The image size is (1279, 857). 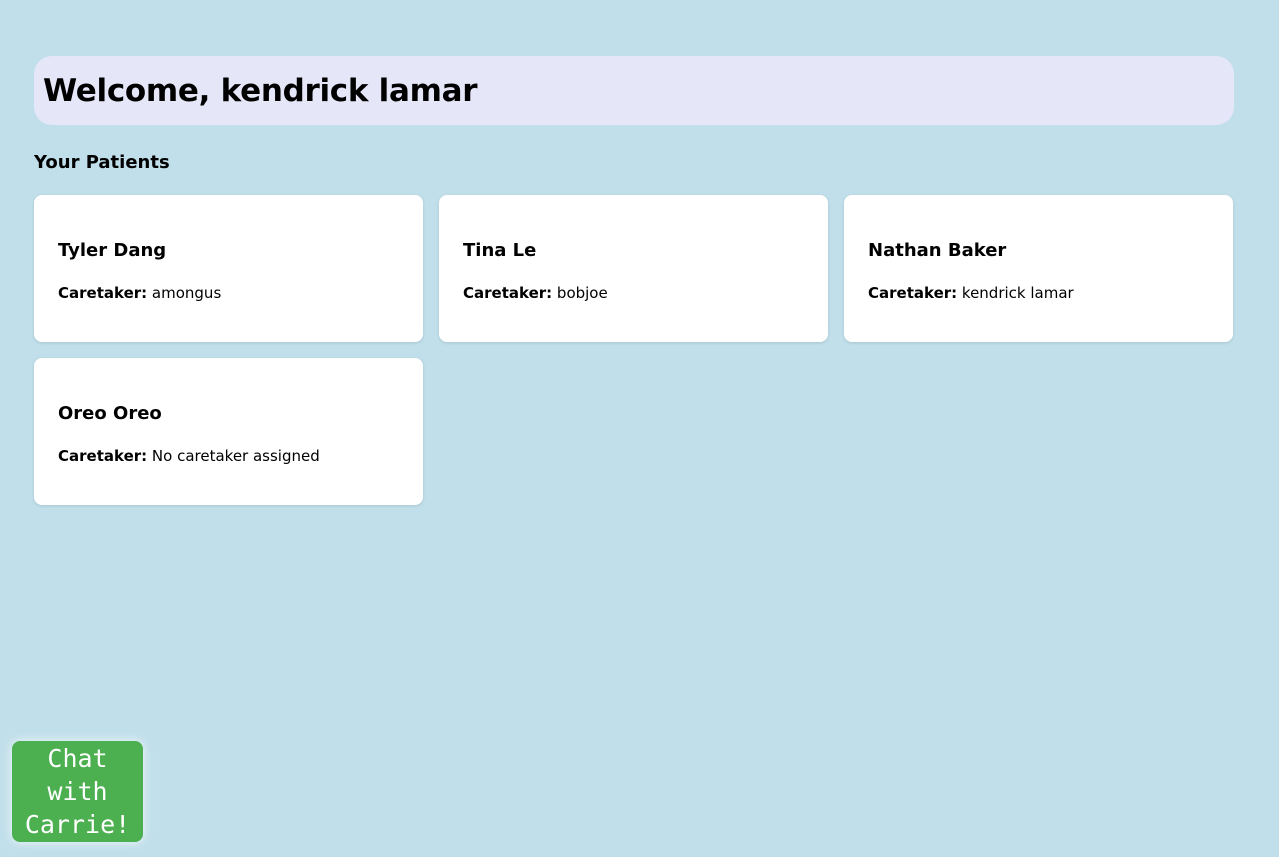 What do you see at coordinates (633, 293) in the screenshot?
I see `patient-caretaker: Caretaker: bobjoe` at bounding box center [633, 293].